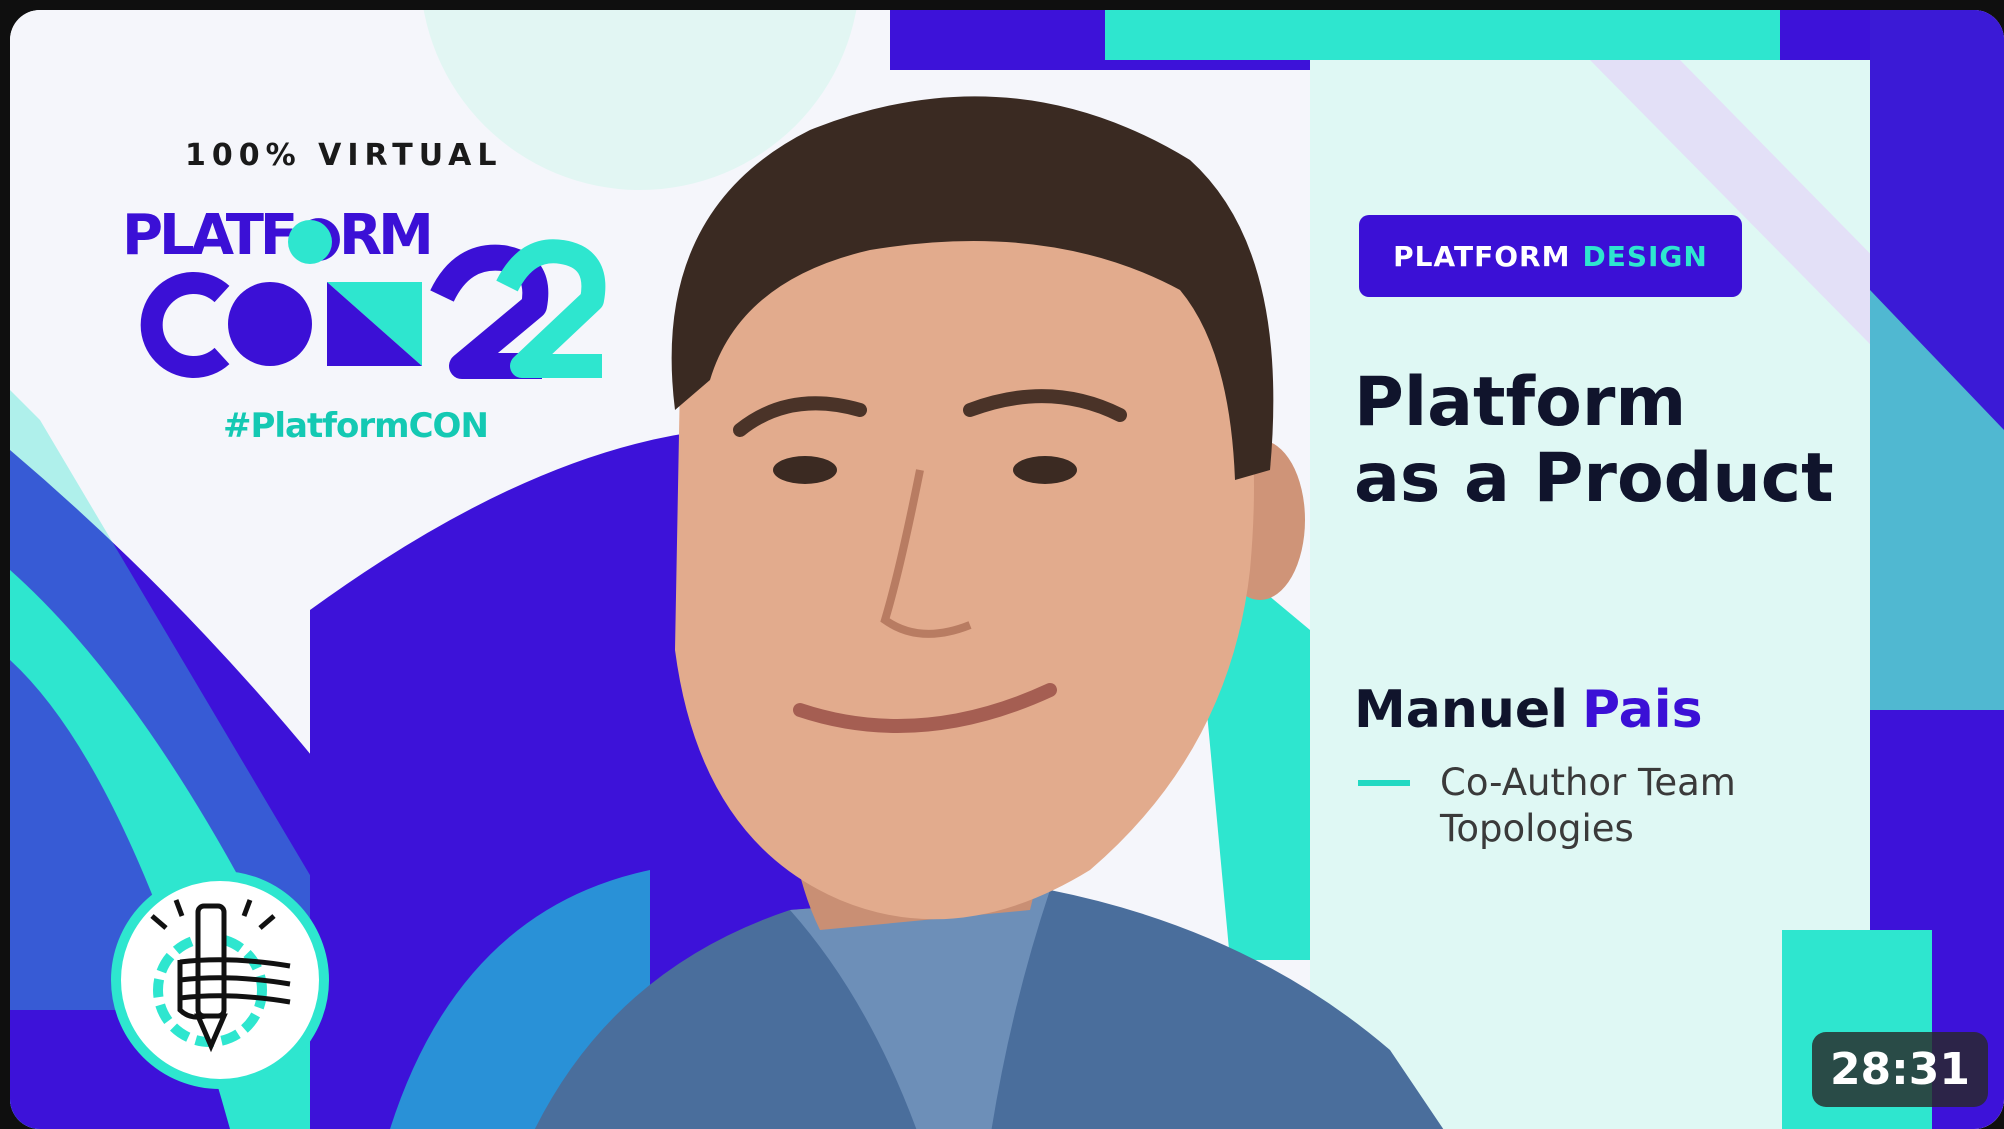 This screenshot has height=1129, width=2004. What do you see at coordinates (1645, 256) in the screenshot?
I see `track-tag-accent: DESIGN` at bounding box center [1645, 256].